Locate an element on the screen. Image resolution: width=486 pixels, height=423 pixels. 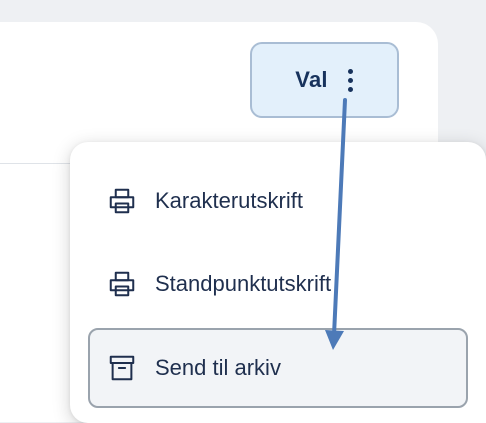
menu-item-label: Karakterutskrift is located at coordinates (229, 200).